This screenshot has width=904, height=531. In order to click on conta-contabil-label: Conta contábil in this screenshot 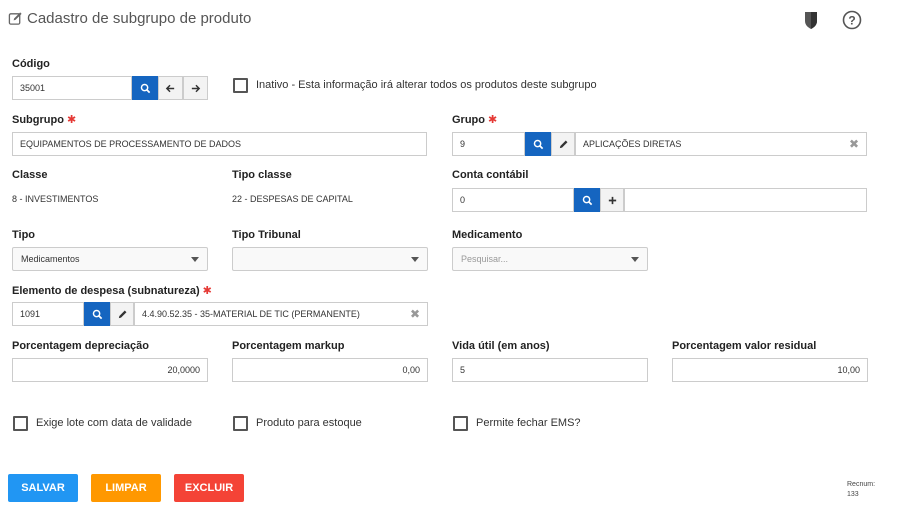, I will do `click(490, 175)`.